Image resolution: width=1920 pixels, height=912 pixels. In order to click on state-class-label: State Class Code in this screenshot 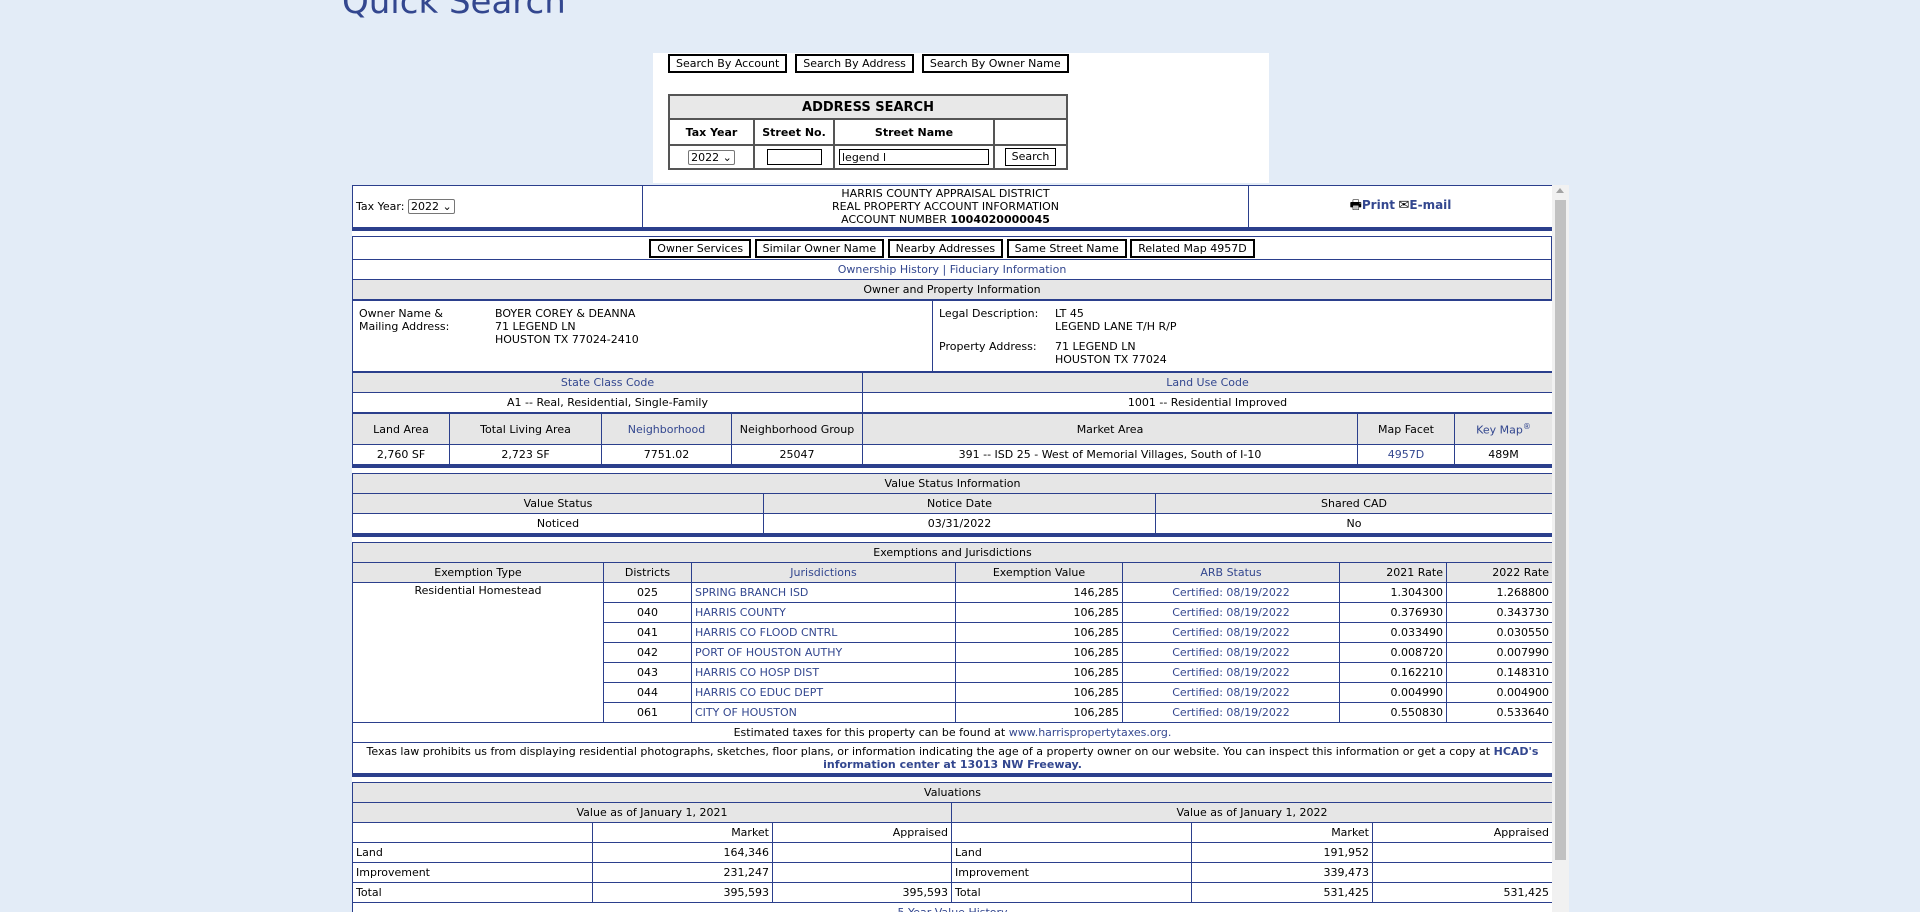, I will do `click(607, 382)`.